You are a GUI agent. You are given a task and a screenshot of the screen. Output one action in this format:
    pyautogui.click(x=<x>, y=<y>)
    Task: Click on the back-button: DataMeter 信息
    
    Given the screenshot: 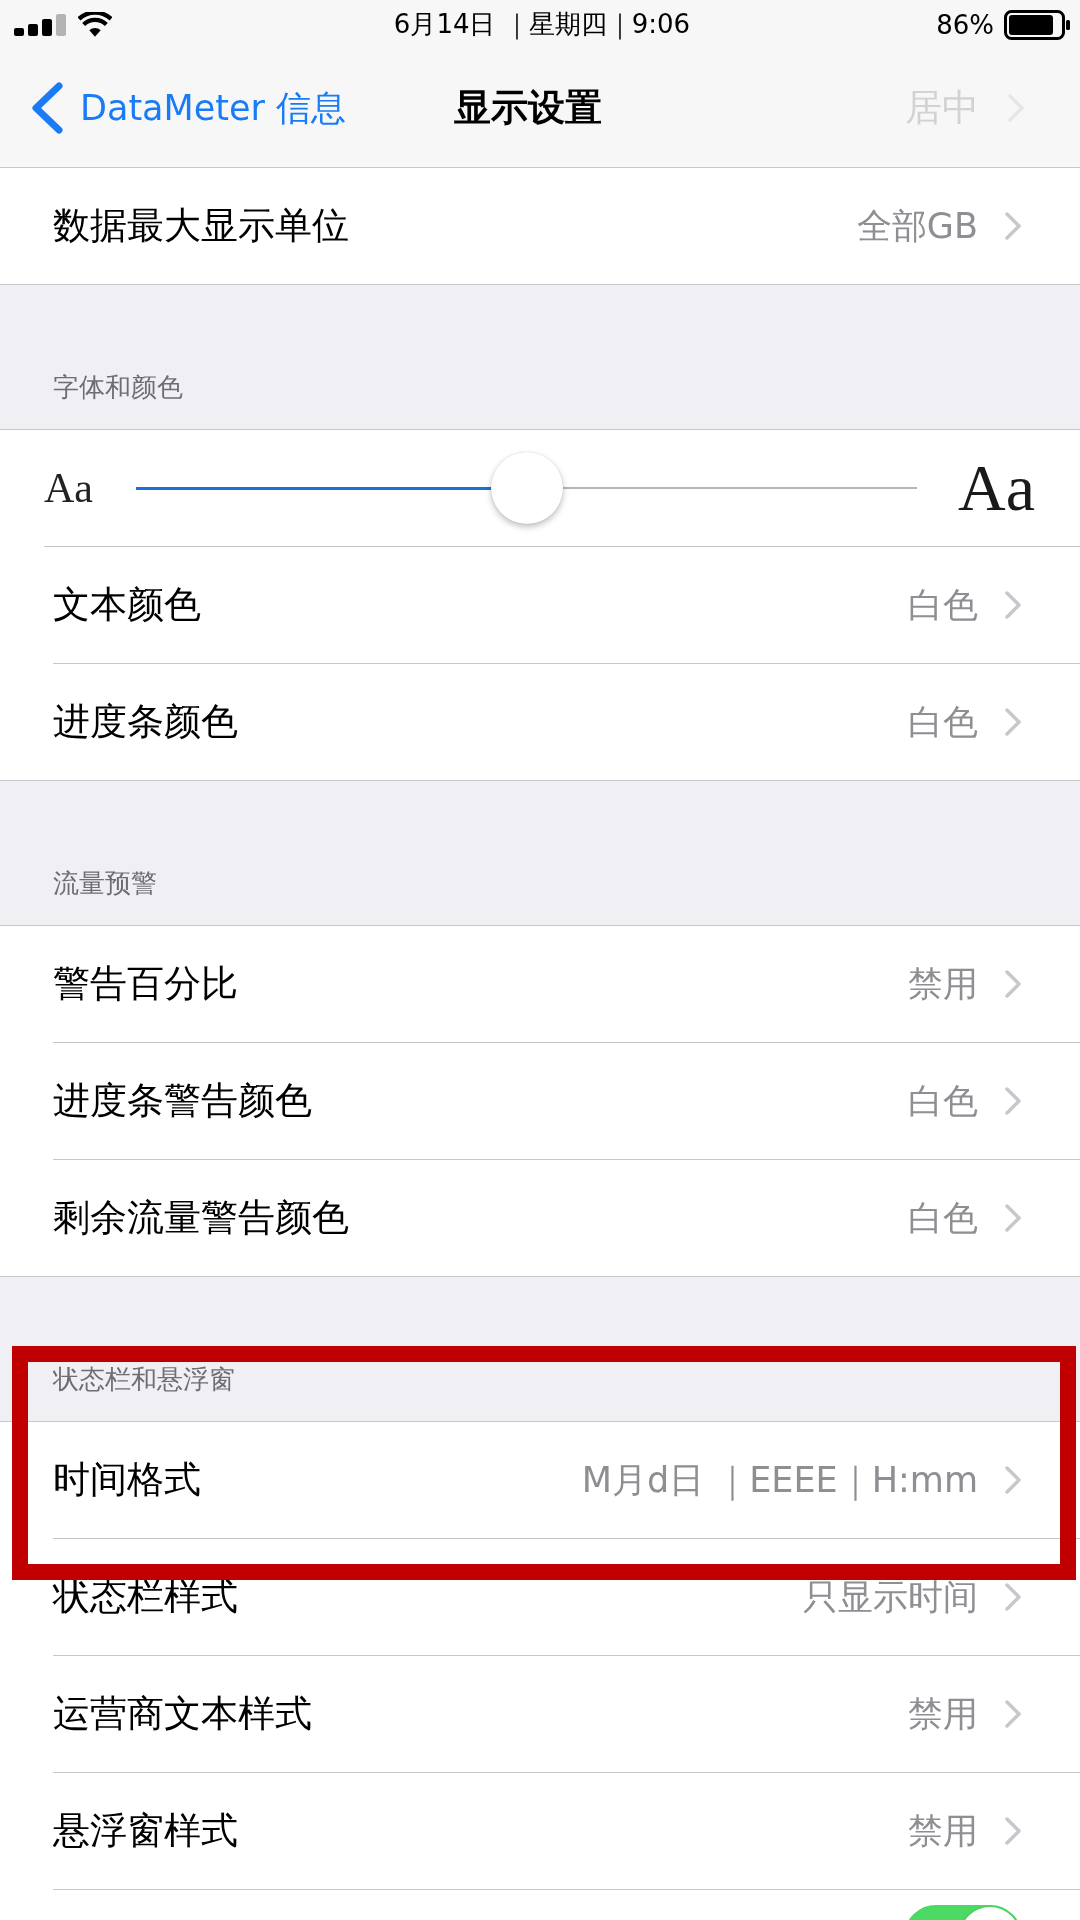 What is the action you would take?
    pyautogui.click(x=188, y=108)
    